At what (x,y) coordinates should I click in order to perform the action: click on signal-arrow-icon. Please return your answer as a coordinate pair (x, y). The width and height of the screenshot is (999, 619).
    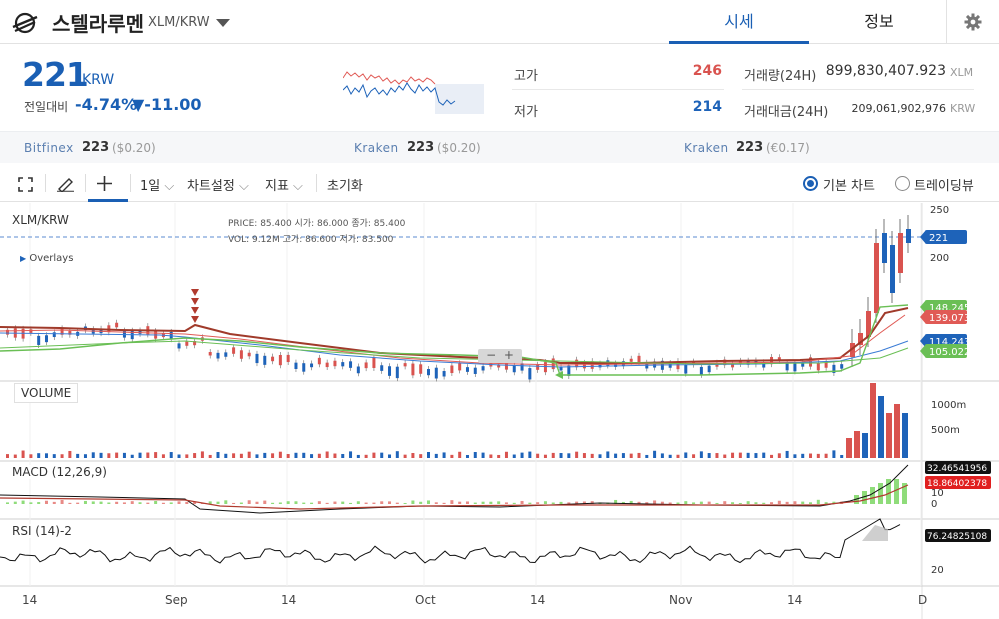
    Looking at the image, I should click on (195, 292).